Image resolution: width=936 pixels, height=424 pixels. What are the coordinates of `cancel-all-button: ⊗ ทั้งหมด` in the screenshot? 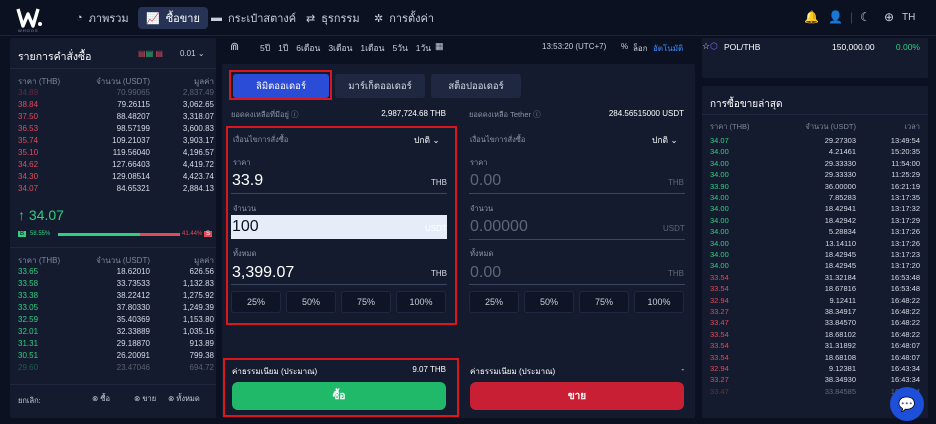 It's located at (184, 399).